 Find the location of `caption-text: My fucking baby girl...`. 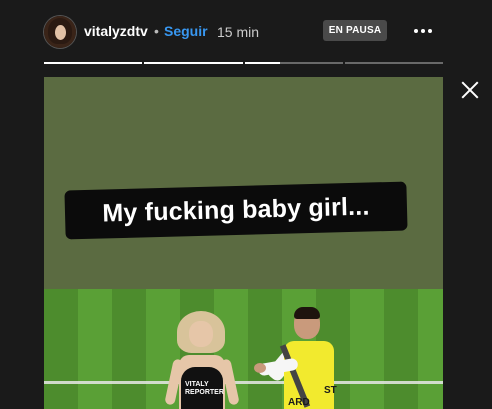

caption-text: My fucking baby girl... is located at coordinates (236, 210).